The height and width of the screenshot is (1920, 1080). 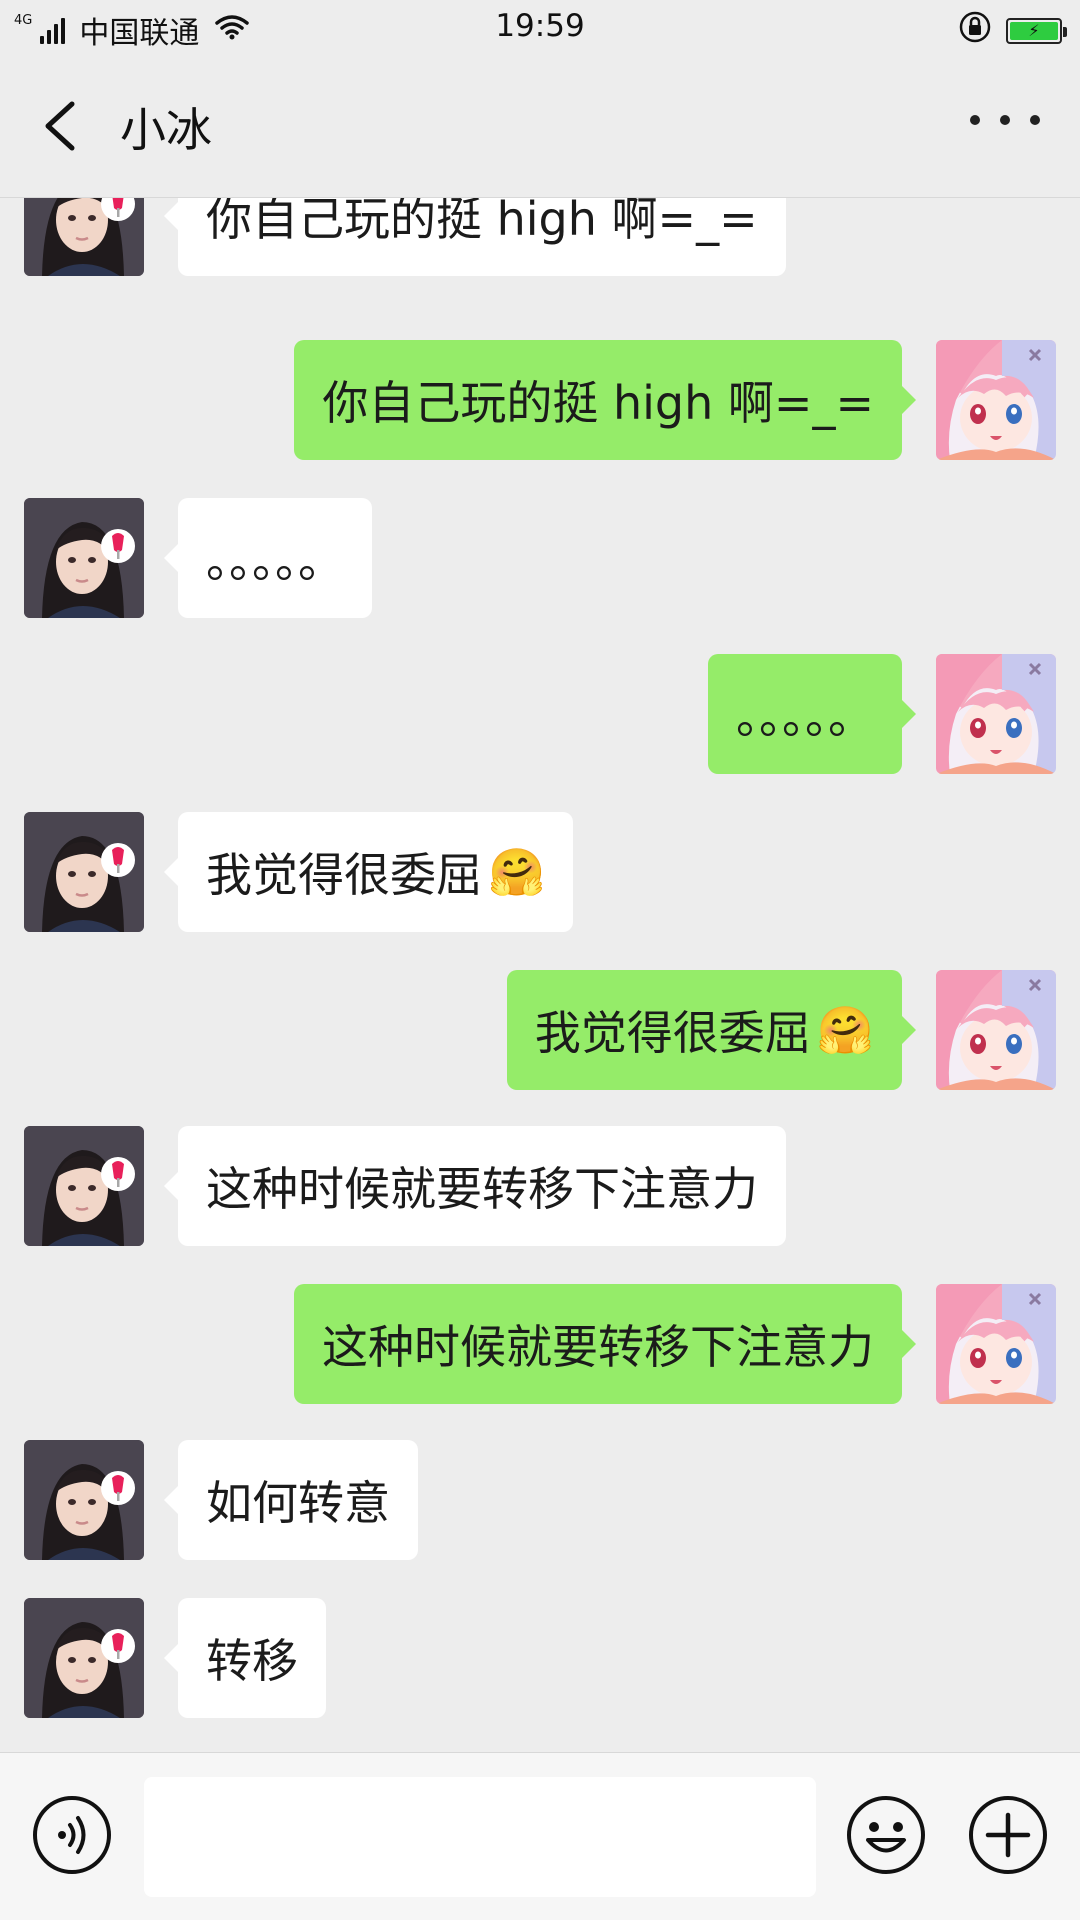 I want to click on message-text: 转移, so click(x=252, y=1661).